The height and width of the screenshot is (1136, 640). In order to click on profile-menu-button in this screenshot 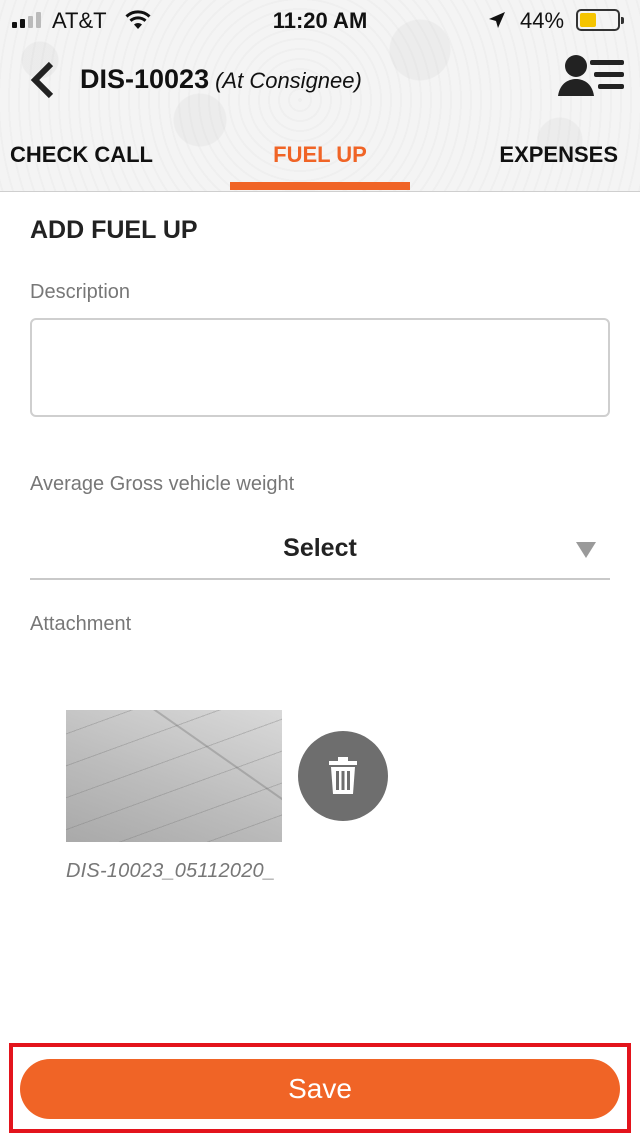, I will do `click(592, 78)`.